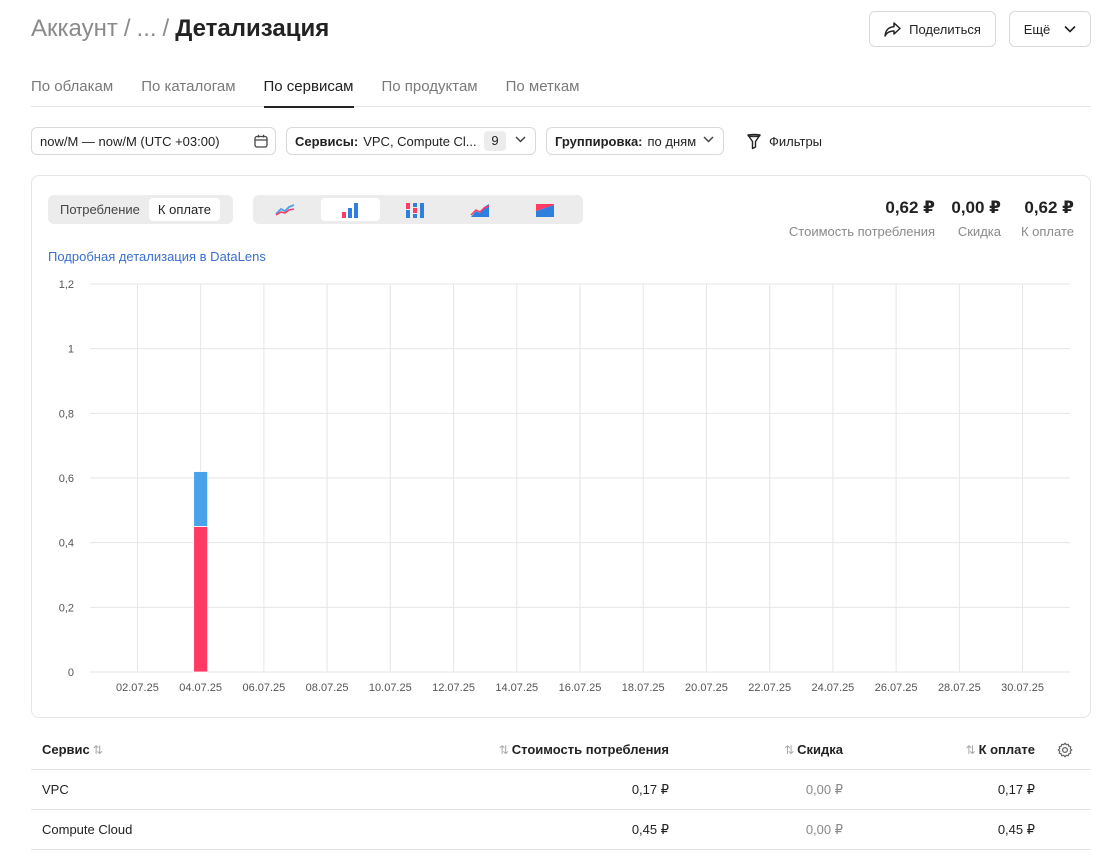 The height and width of the screenshot is (859, 1113). Describe the element at coordinates (430, 88) in the screenshot. I see `tab-products: По продуктам` at that location.